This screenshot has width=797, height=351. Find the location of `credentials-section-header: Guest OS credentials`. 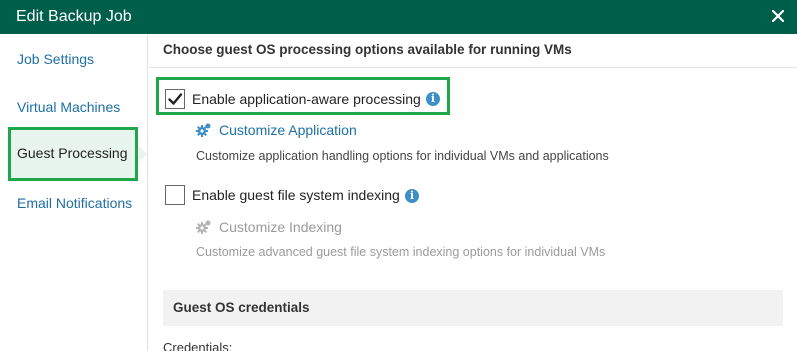

credentials-section-header: Guest OS credentials is located at coordinates (473, 308).